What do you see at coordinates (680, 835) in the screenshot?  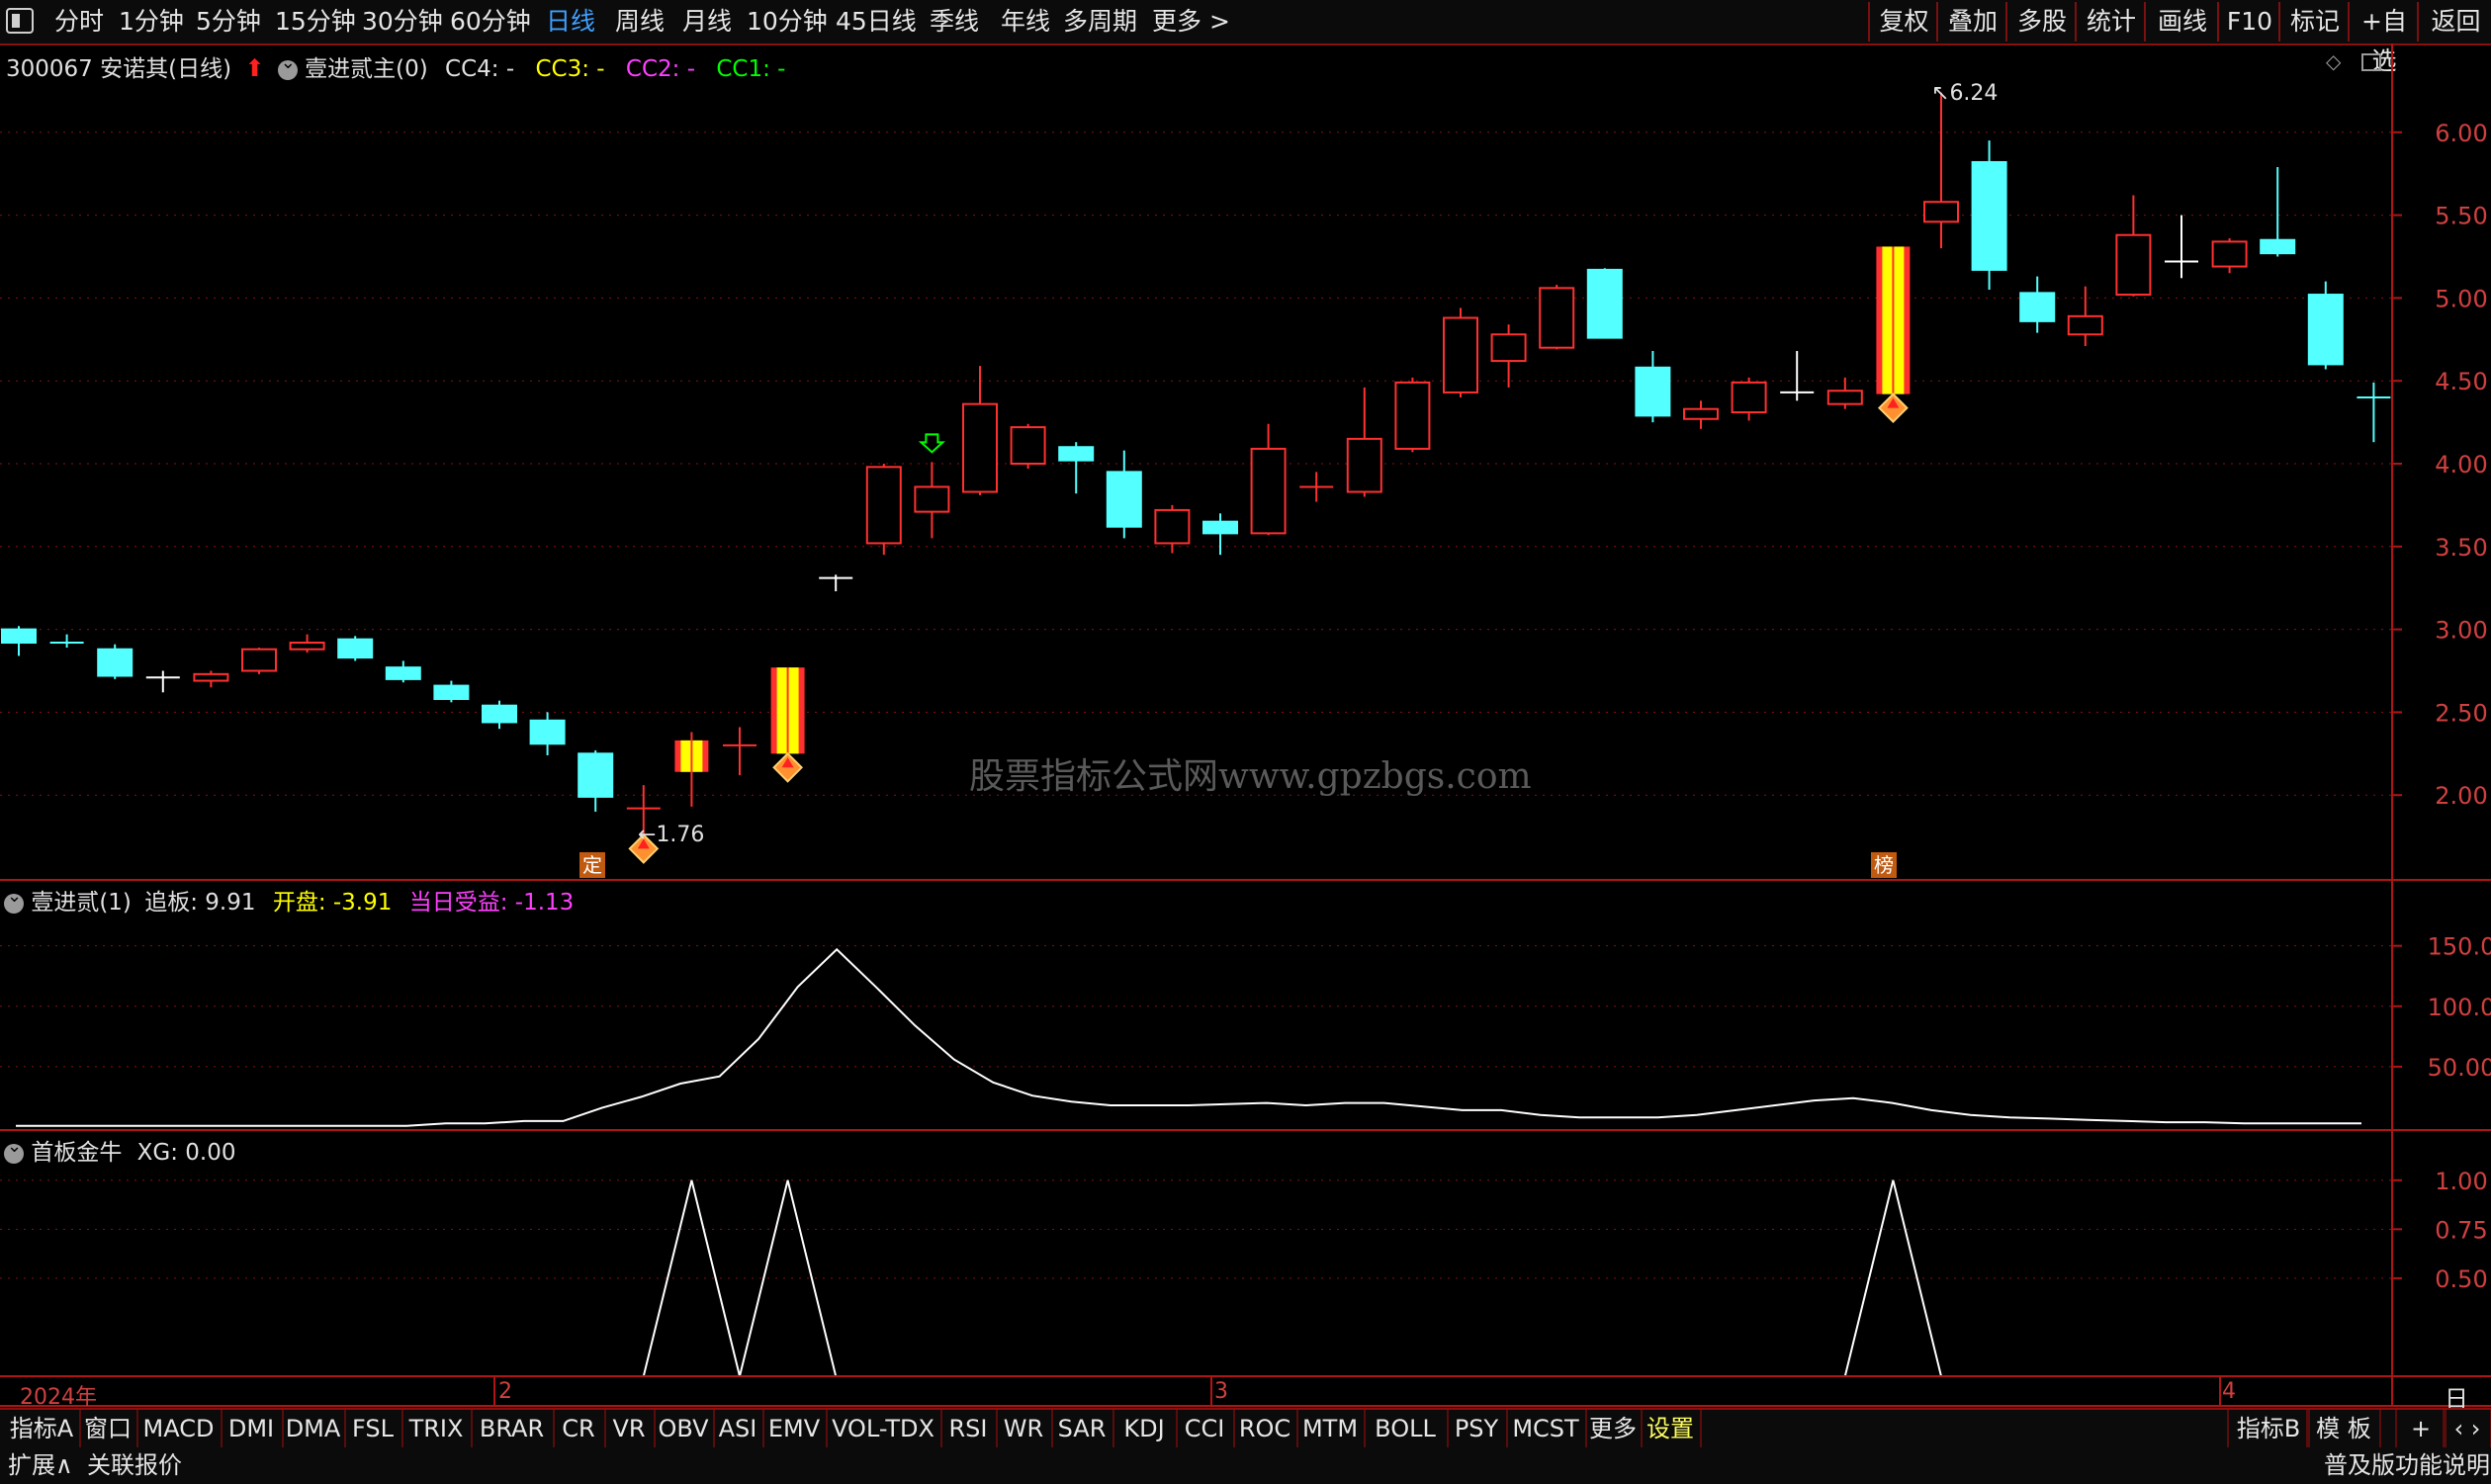 I see `low-price-value: 1.76` at bounding box center [680, 835].